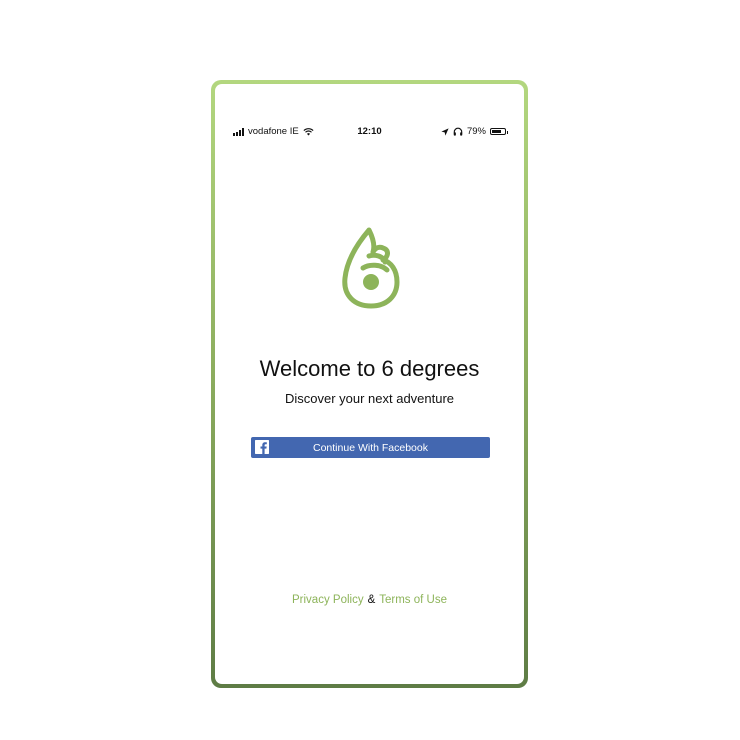  Describe the element at coordinates (262, 447) in the screenshot. I see `facebook-icon` at that location.